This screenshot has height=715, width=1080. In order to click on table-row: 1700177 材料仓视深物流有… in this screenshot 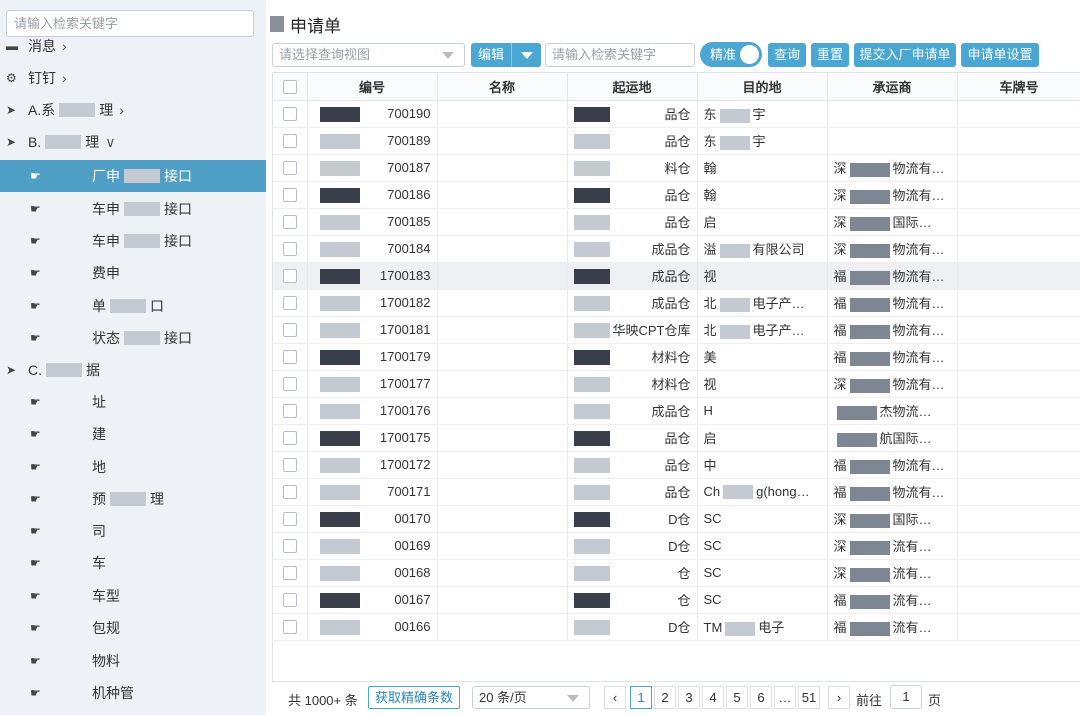, I will do `click(676, 384)`.